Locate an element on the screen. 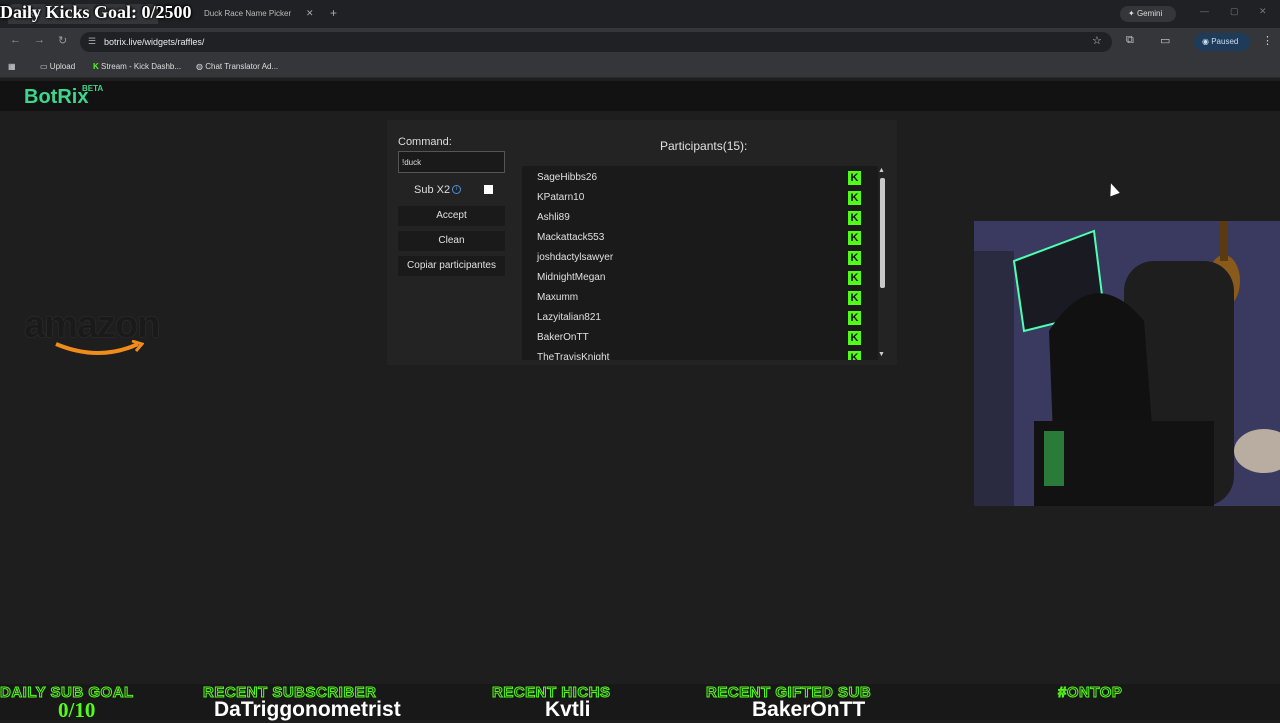 This screenshot has height=723, width=1280. amazon-logo: amazon is located at coordinates (92, 329).